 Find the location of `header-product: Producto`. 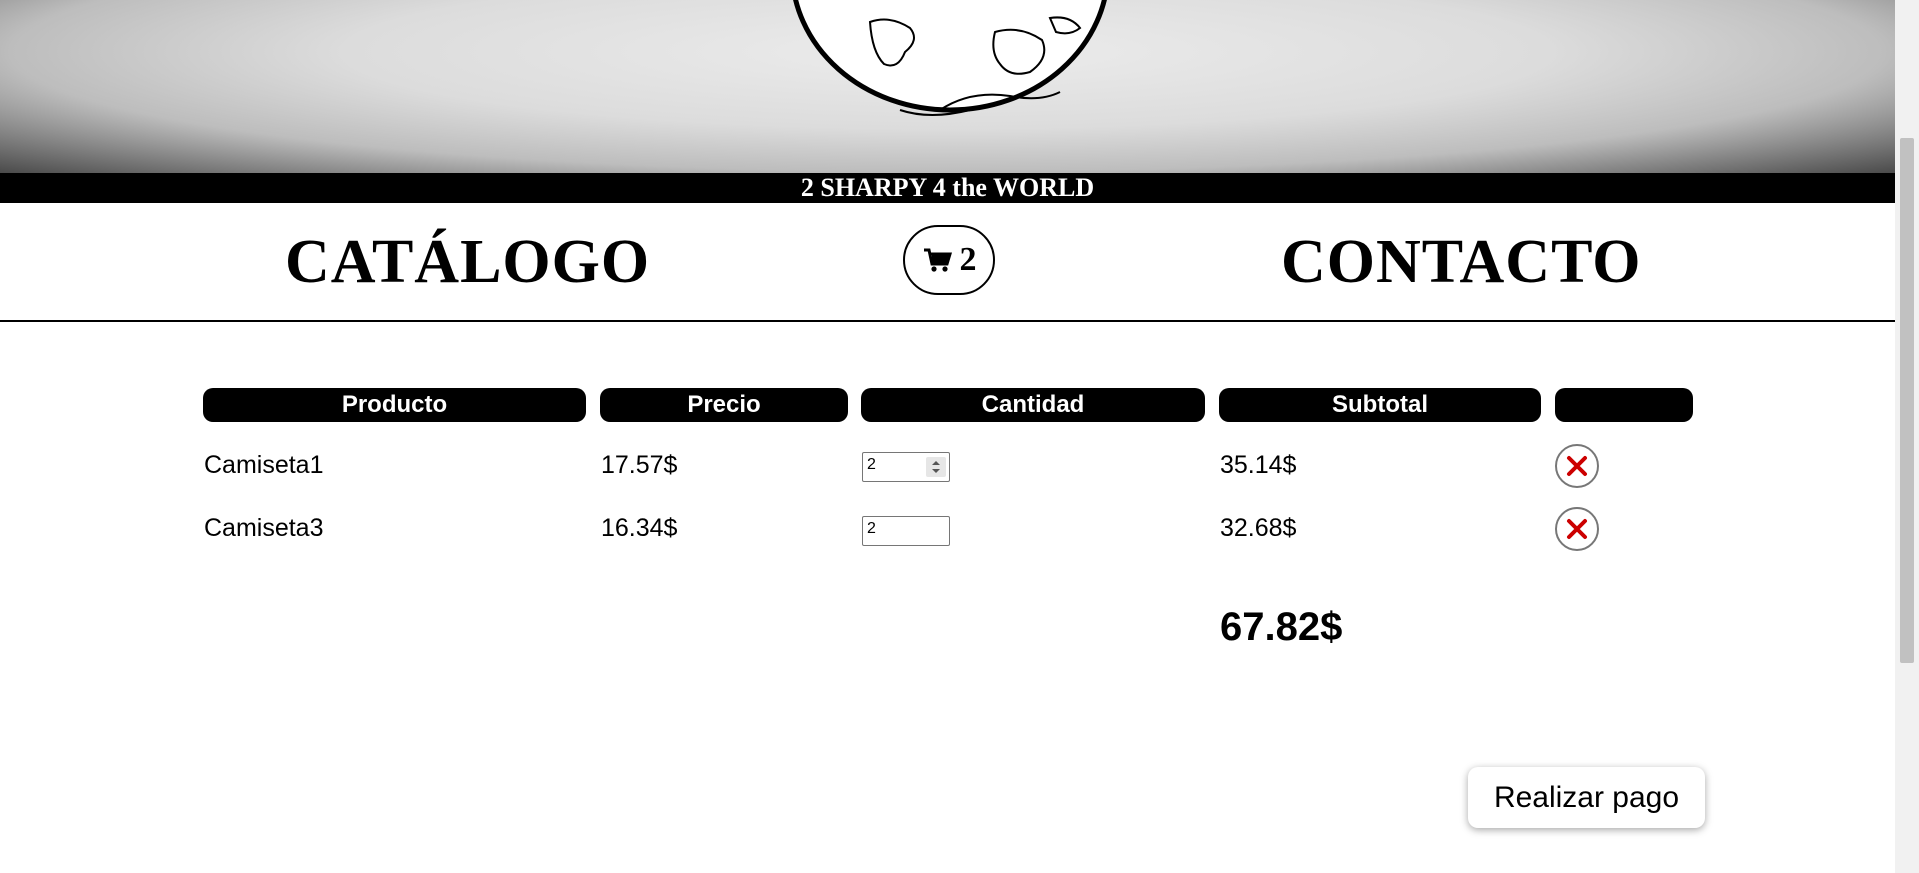

header-product: Producto is located at coordinates (394, 405).